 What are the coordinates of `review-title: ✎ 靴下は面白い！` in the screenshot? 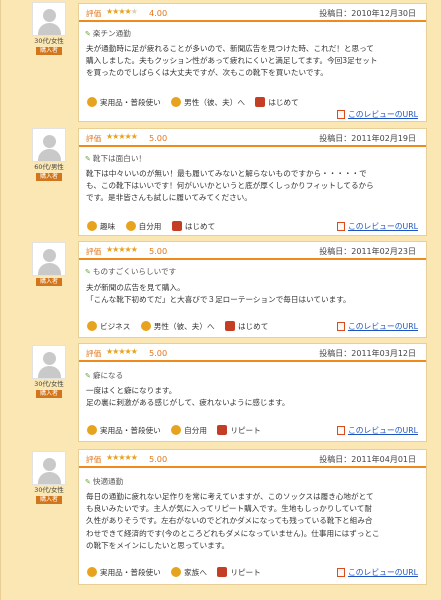 It's located at (116, 158).